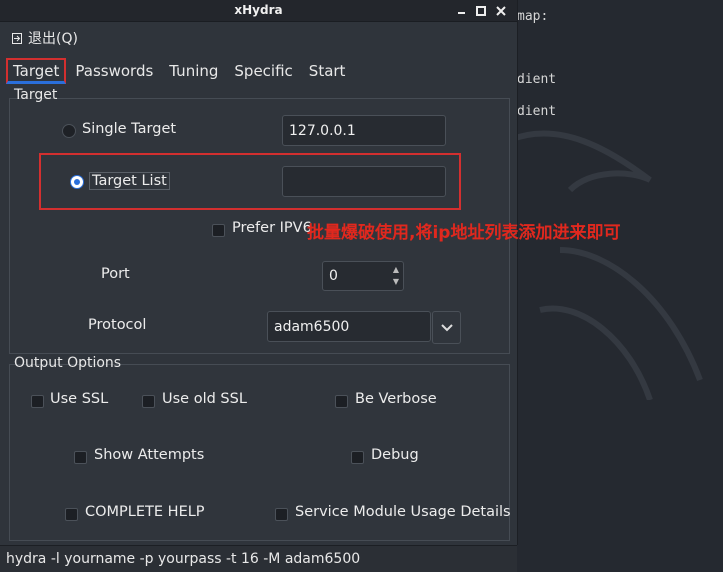 This screenshot has width=723, height=572. What do you see at coordinates (193, 71) in the screenshot?
I see `tab-tuning: Tuning` at bounding box center [193, 71].